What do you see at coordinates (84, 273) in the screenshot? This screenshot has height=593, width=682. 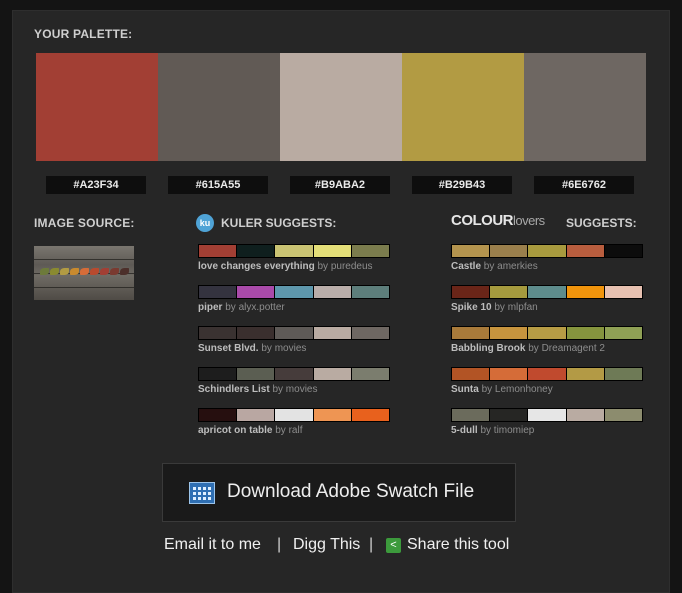 I see `image-source-thumbnail` at bounding box center [84, 273].